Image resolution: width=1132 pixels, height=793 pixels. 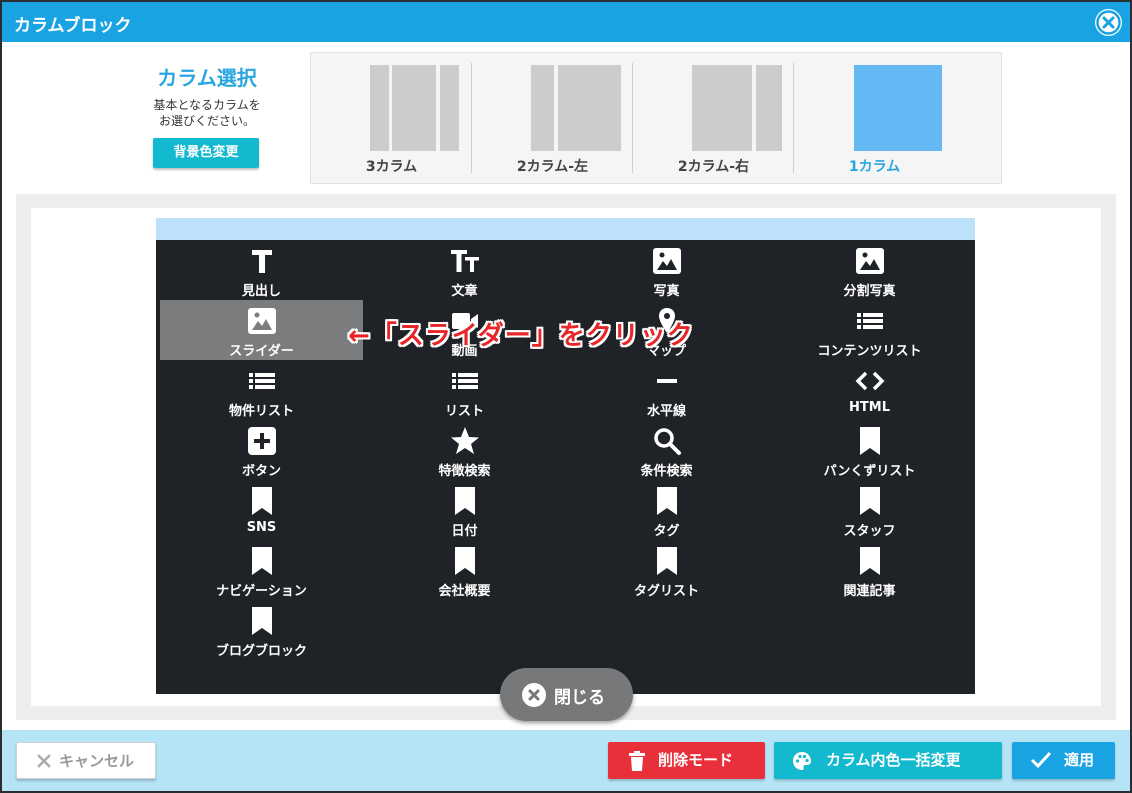 What do you see at coordinates (262, 441) in the screenshot?
I see `plus-square-icon` at bounding box center [262, 441].